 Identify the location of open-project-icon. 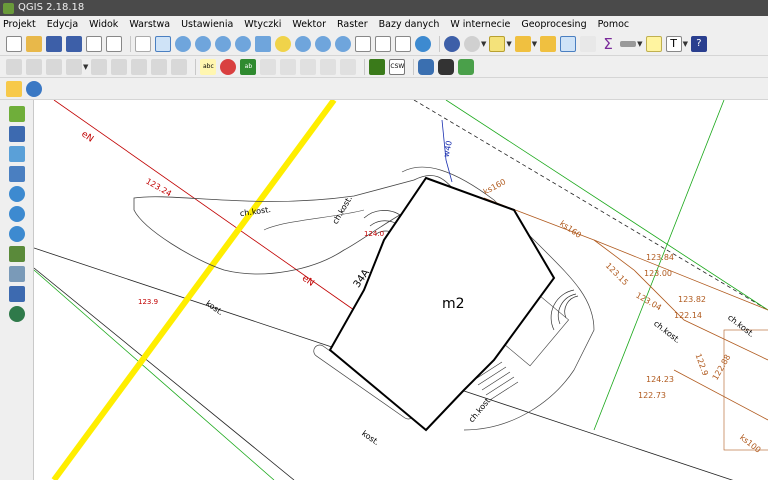
(34, 43).